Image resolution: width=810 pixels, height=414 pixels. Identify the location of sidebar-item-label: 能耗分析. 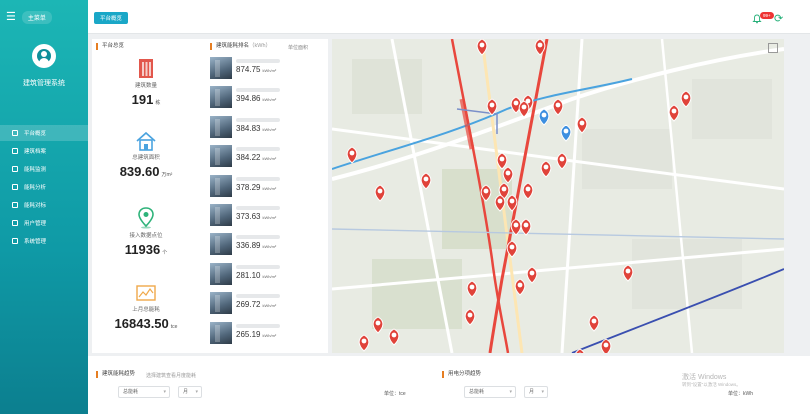
(35, 188).